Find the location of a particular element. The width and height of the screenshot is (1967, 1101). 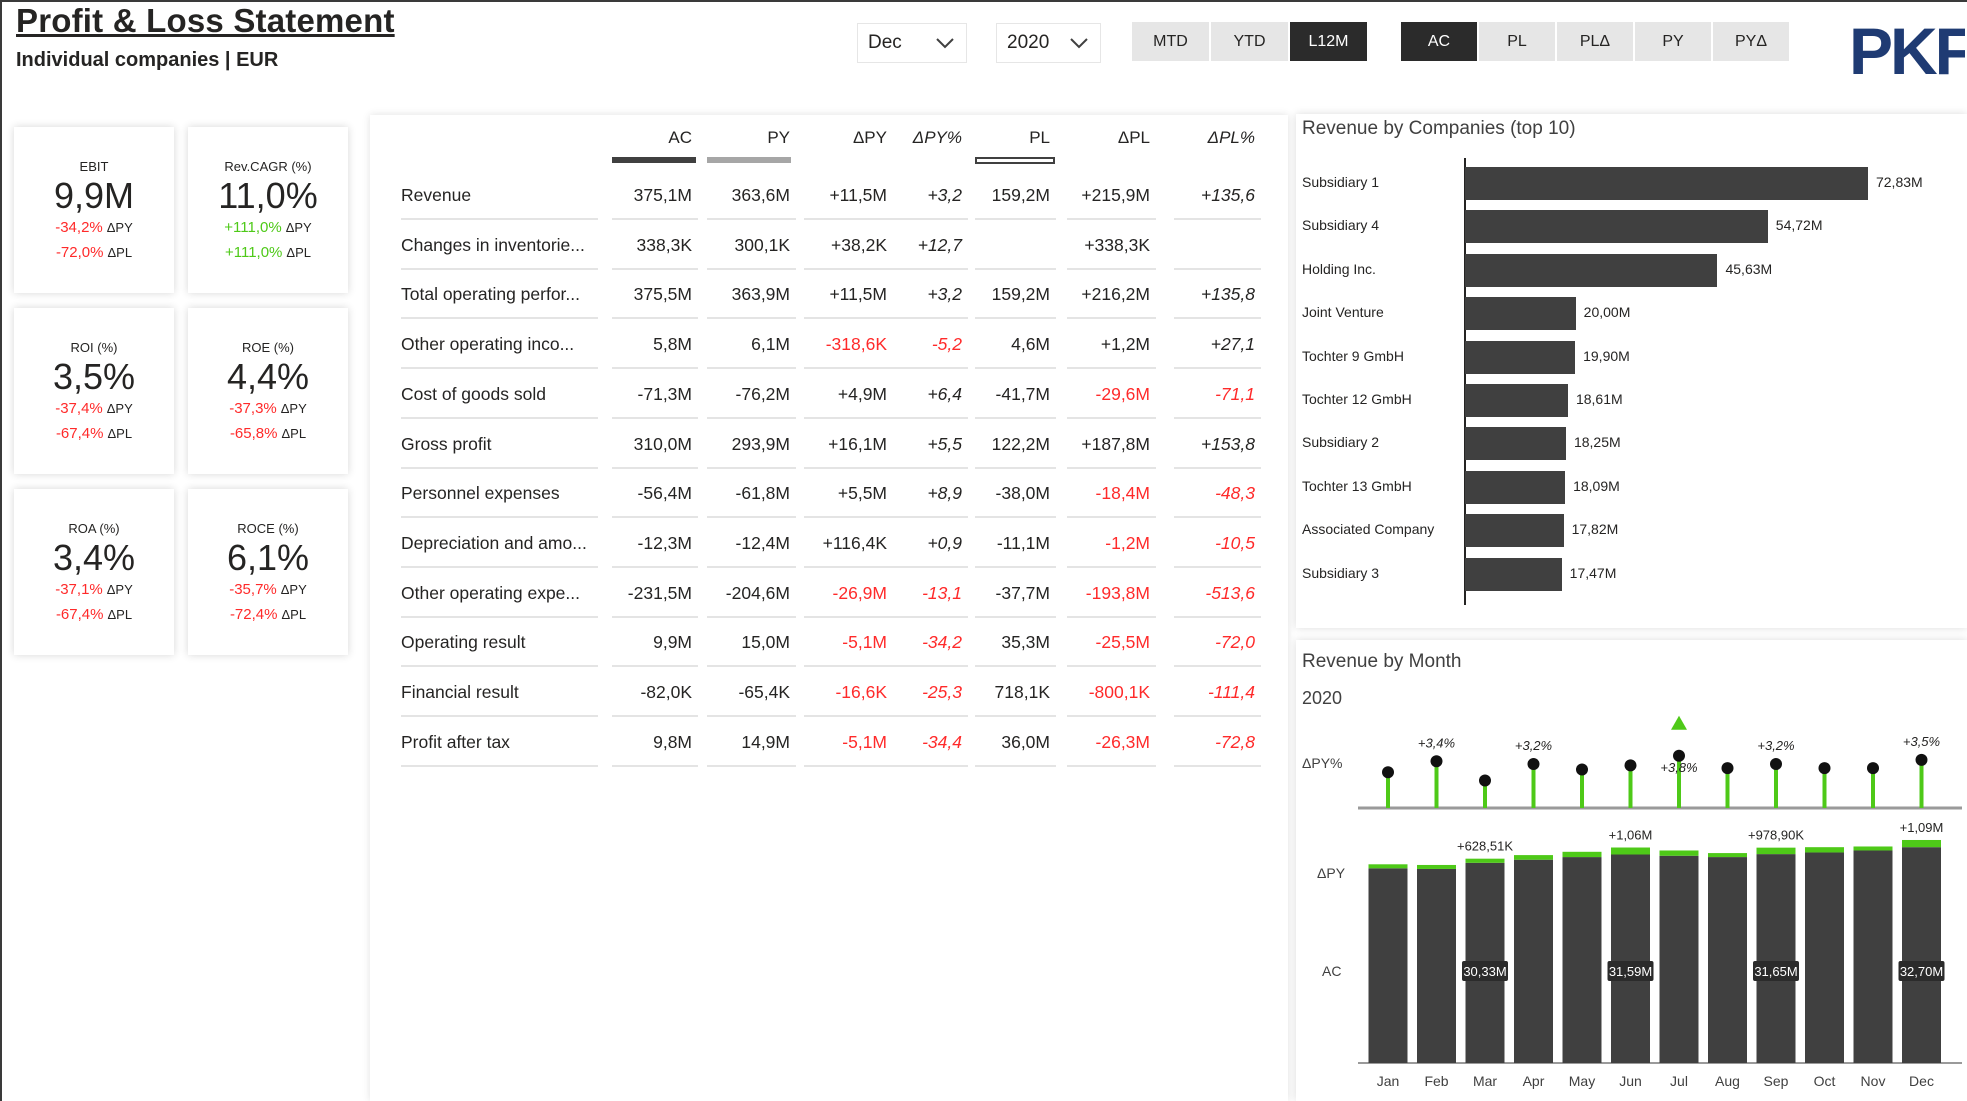

company-value-label: 20,00M is located at coordinates (1607, 312).